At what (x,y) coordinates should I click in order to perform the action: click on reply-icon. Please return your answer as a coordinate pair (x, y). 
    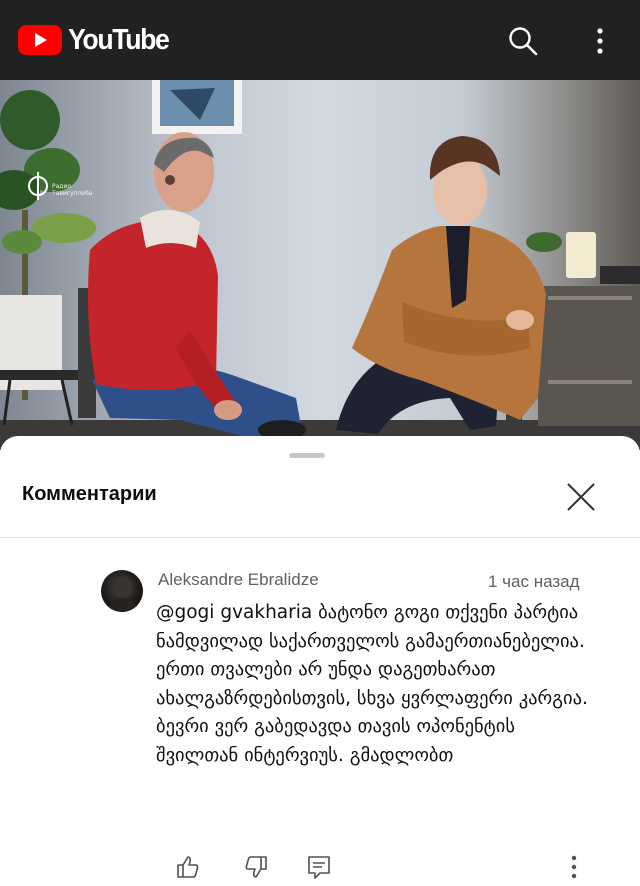
    Looking at the image, I should click on (319, 867).